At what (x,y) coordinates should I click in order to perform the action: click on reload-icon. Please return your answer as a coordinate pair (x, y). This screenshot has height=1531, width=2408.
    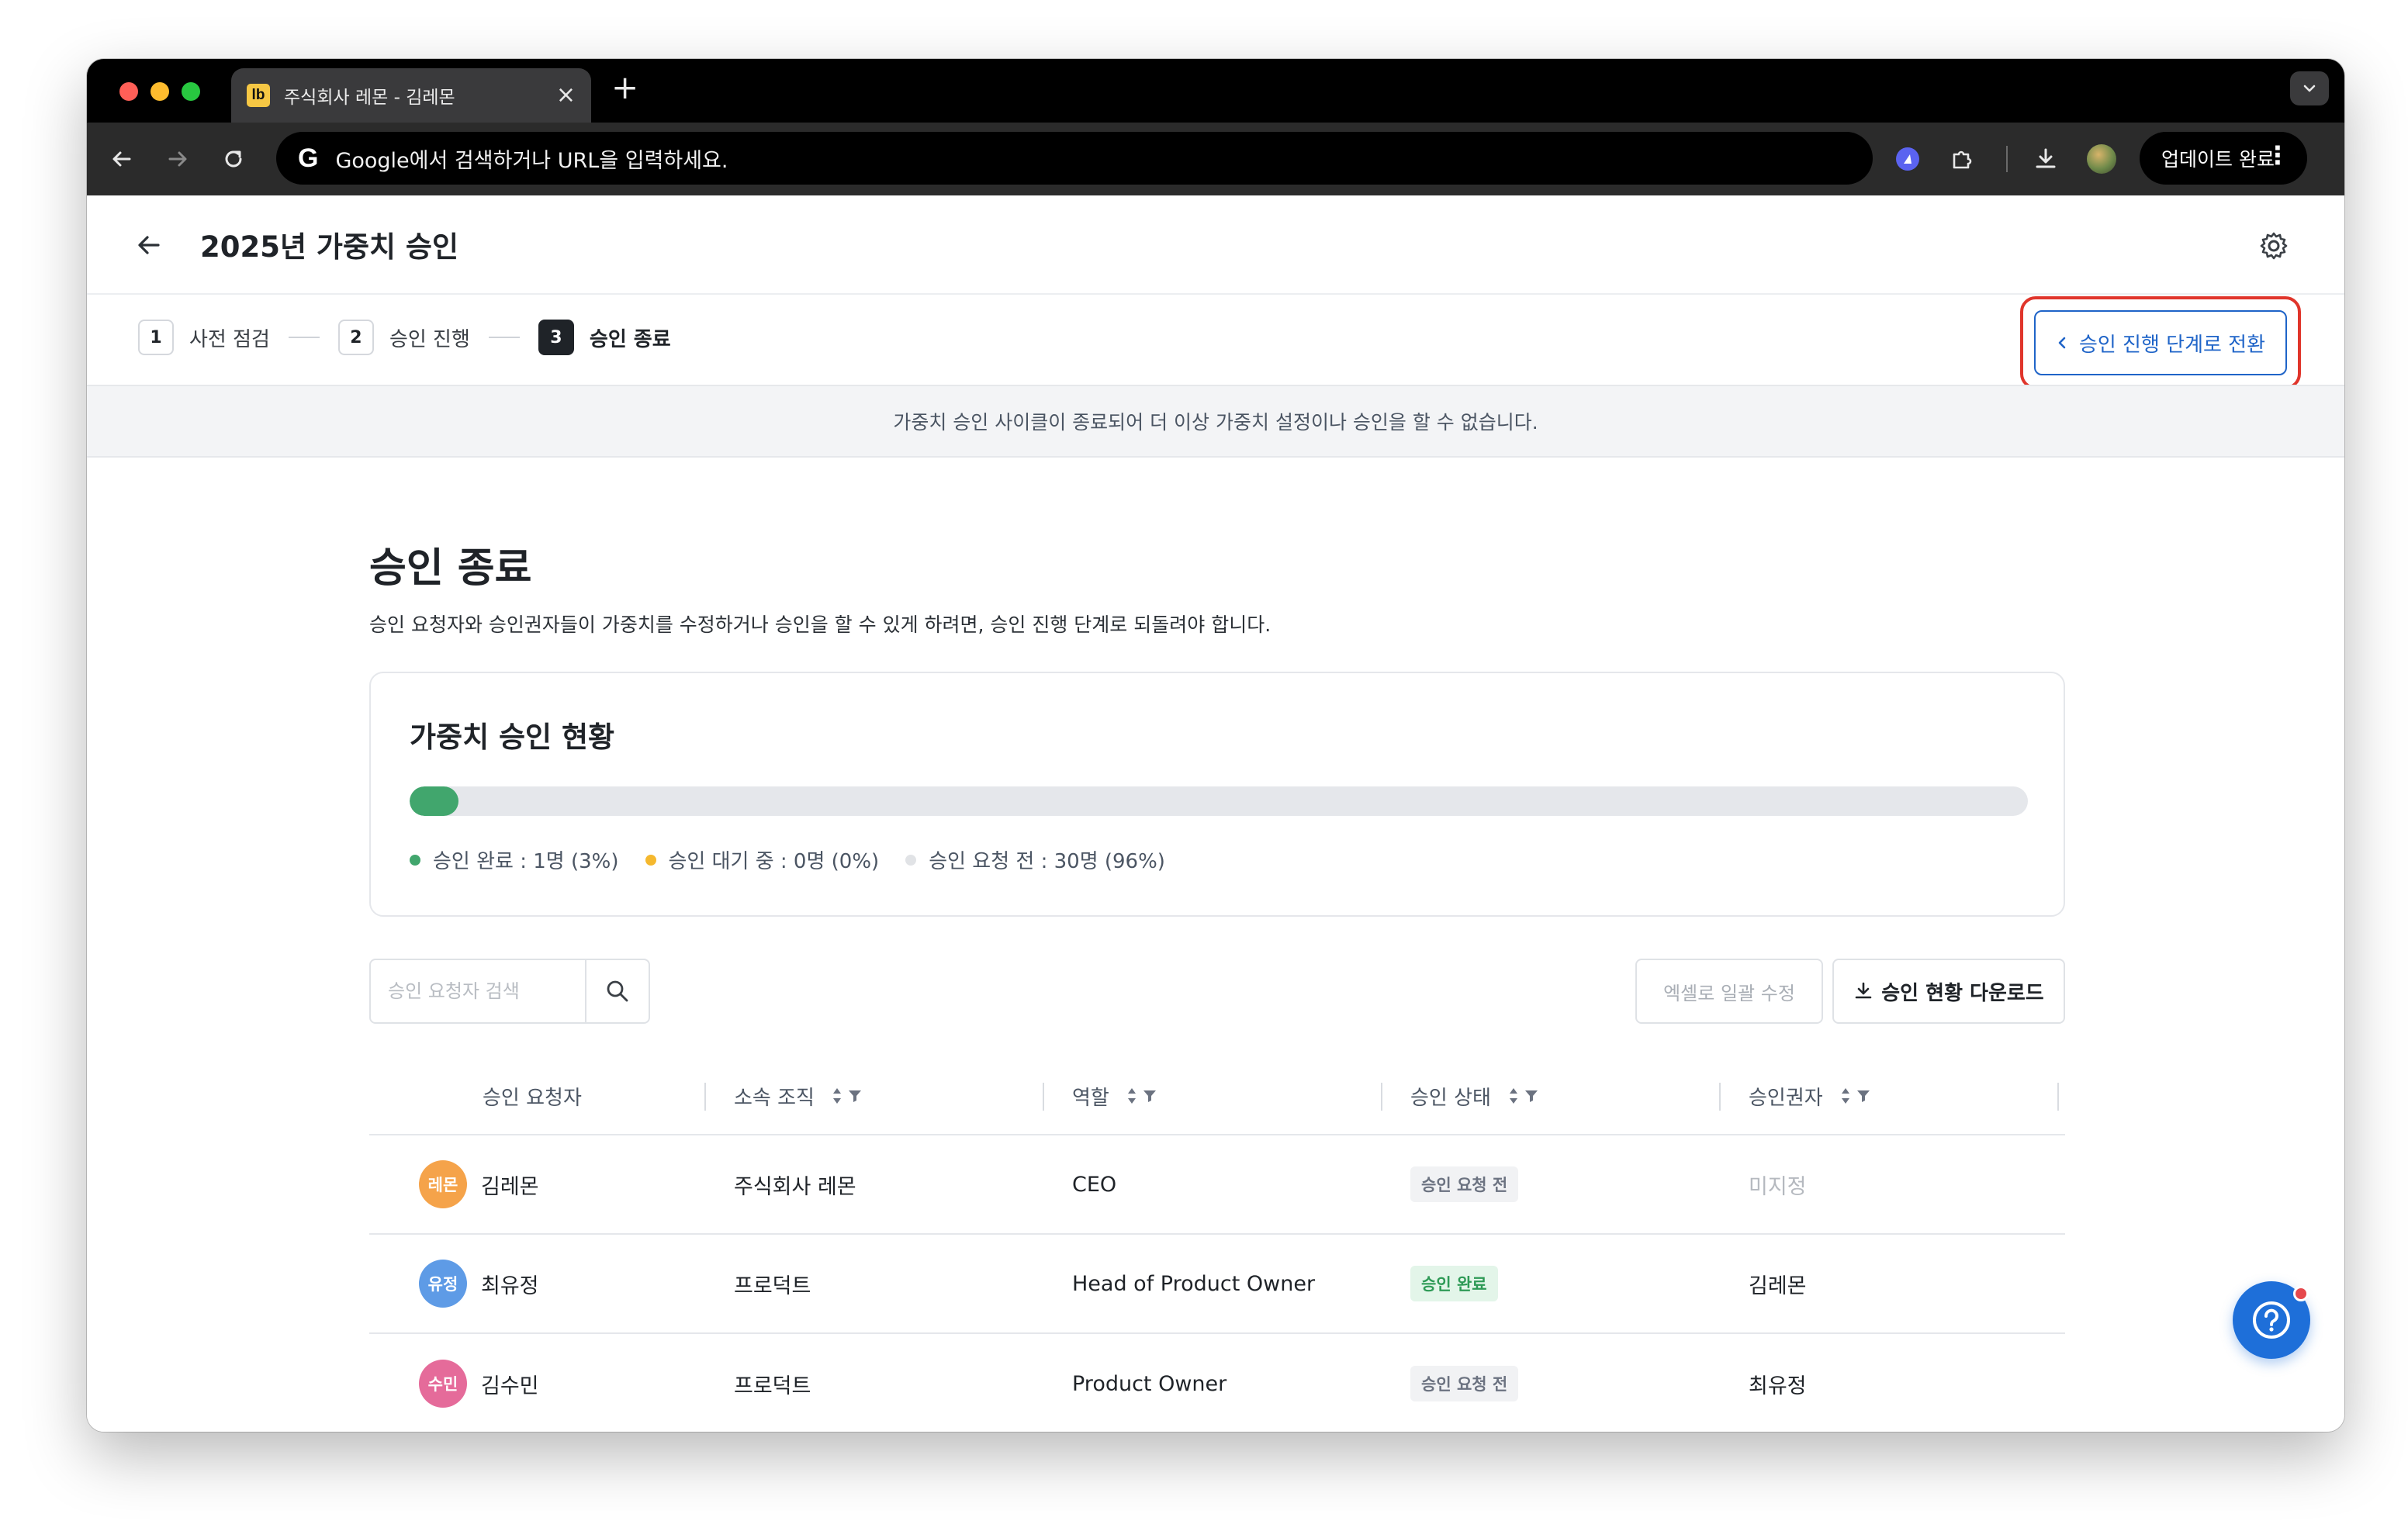
    Looking at the image, I should click on (233, 159).